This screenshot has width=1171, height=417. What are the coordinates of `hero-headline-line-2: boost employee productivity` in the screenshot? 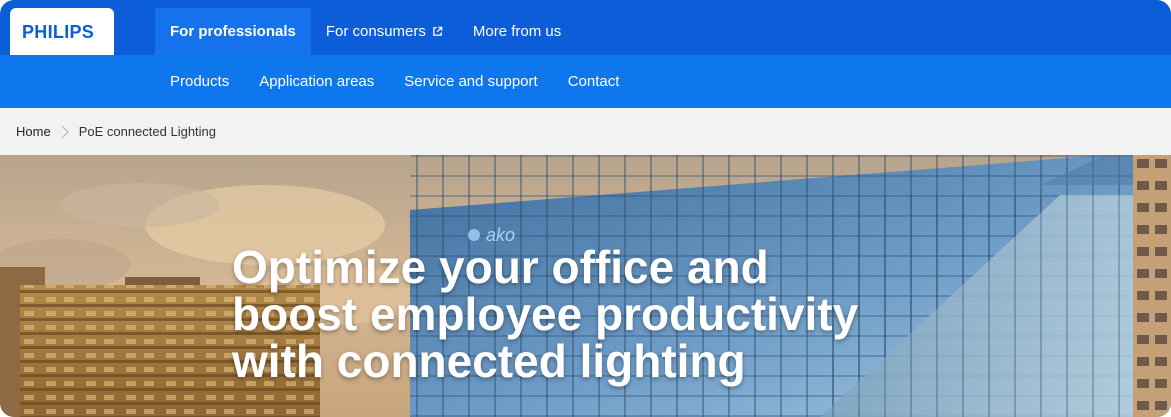 It's located at (545, 314).